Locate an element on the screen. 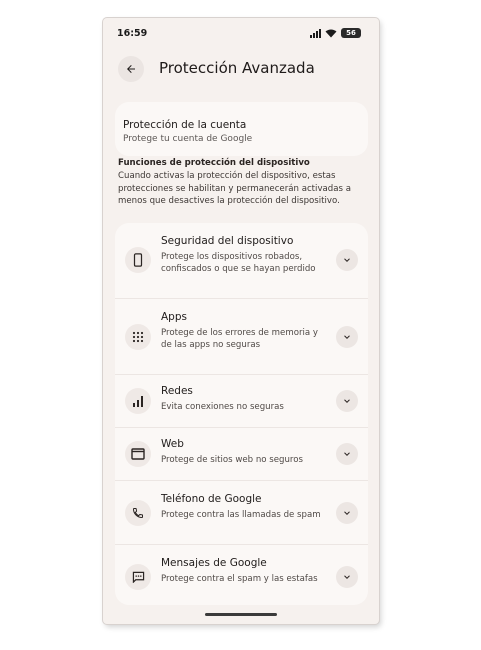  feature-row-networks: Redes Evita conexiones no seguras is located at coordinates (241, 401).